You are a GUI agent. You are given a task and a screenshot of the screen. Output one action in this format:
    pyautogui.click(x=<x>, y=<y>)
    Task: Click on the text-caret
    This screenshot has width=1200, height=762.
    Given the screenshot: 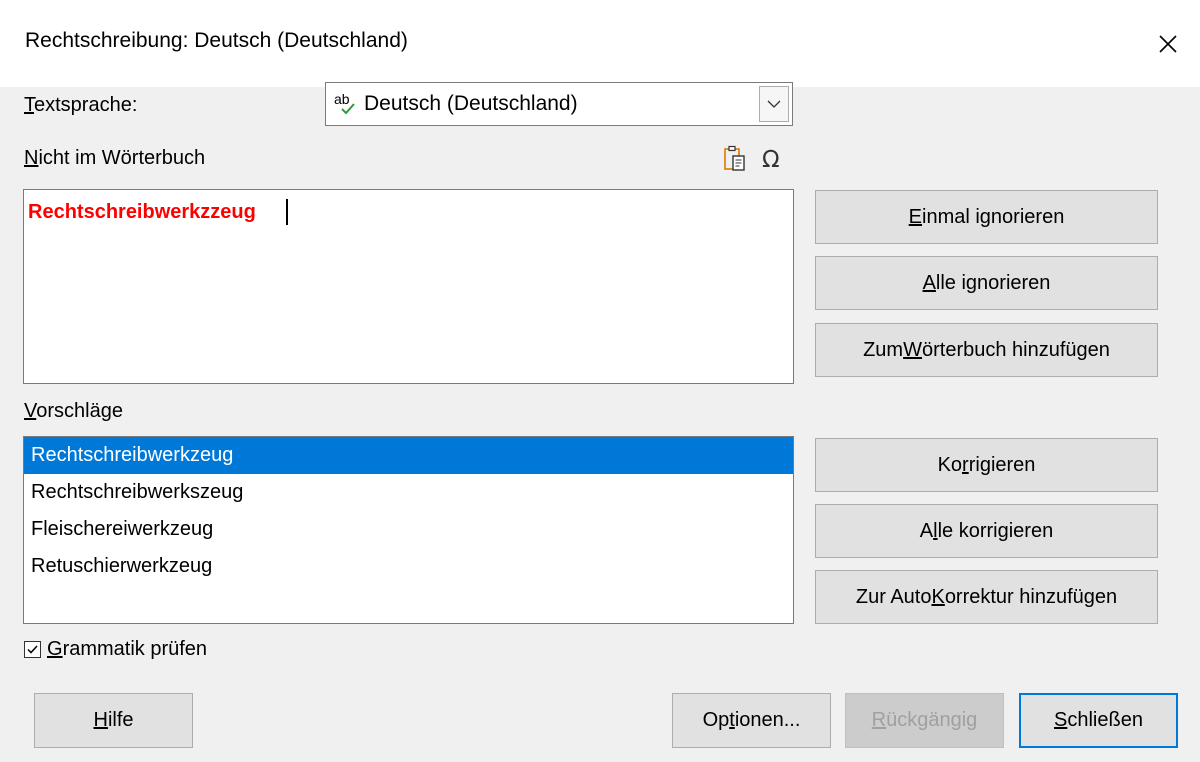 What is the action you would take?
    pyautogui.click(x=287, y=212)
    